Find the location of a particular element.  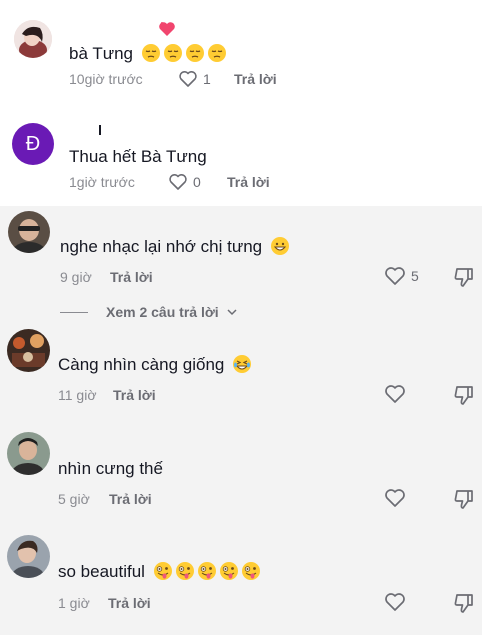

like-button: 5 is located at coordinates (401, 276).